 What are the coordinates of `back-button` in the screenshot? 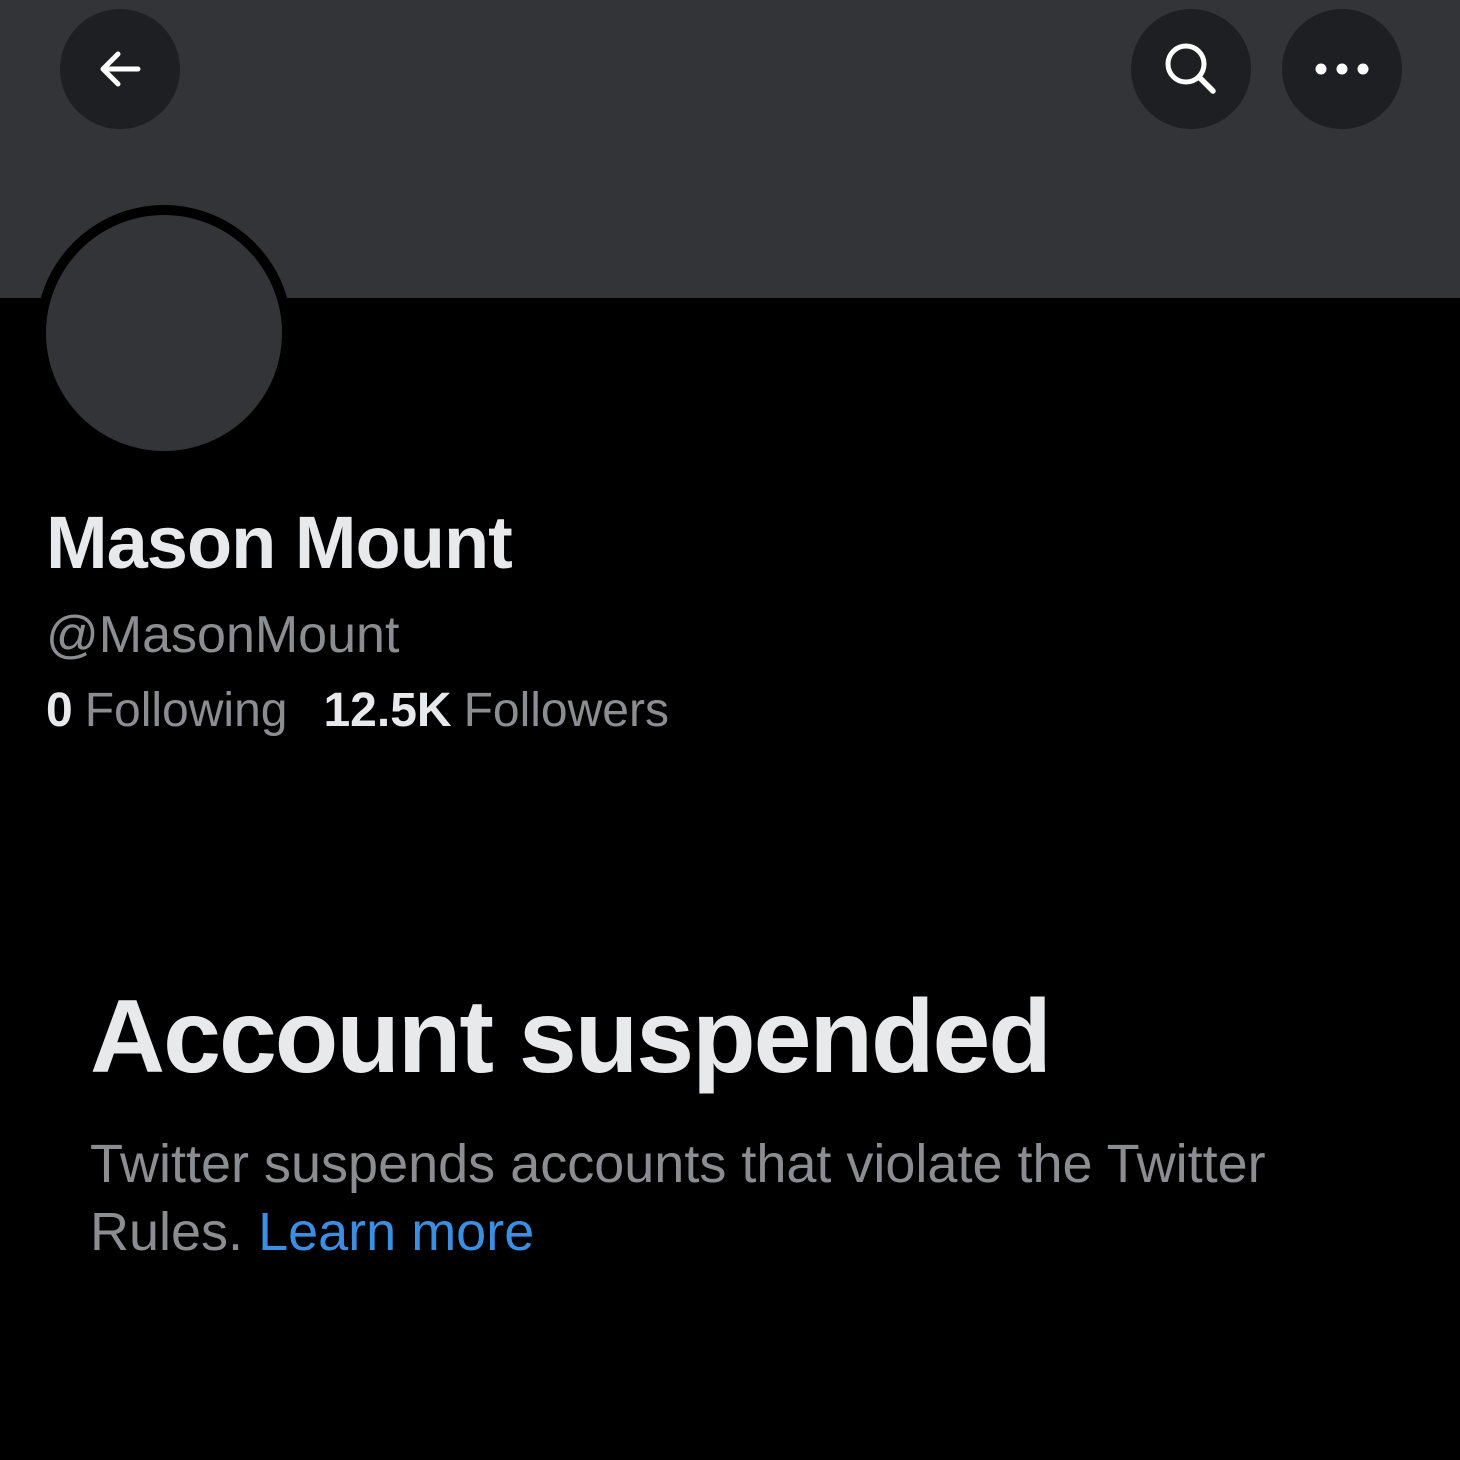 It's located at (120, 69).